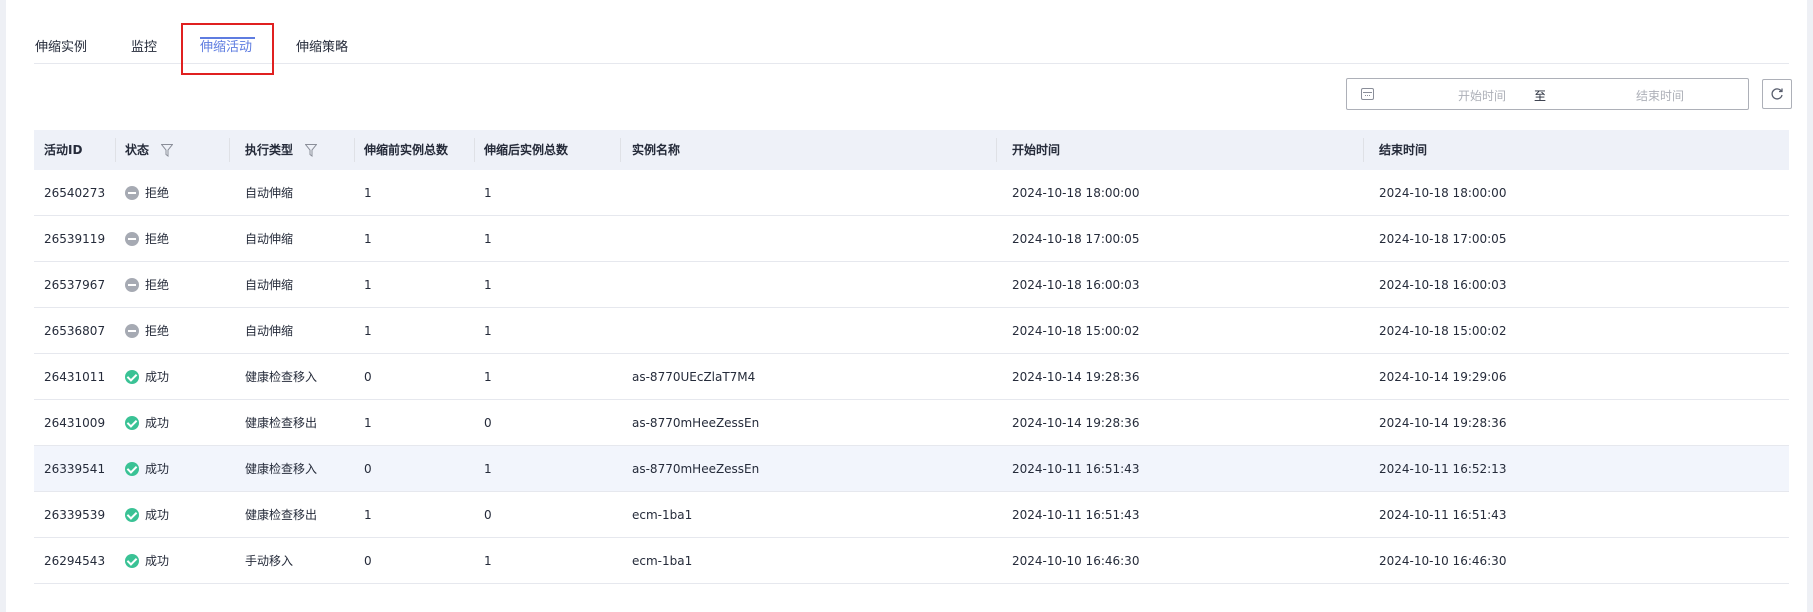 The width and height of the screenshot is (1813, 612). What do you see at coordinates (75, 239) in the screenshot?
I see `cell-activity-id: 26539119` at bounding box center [75, 239].